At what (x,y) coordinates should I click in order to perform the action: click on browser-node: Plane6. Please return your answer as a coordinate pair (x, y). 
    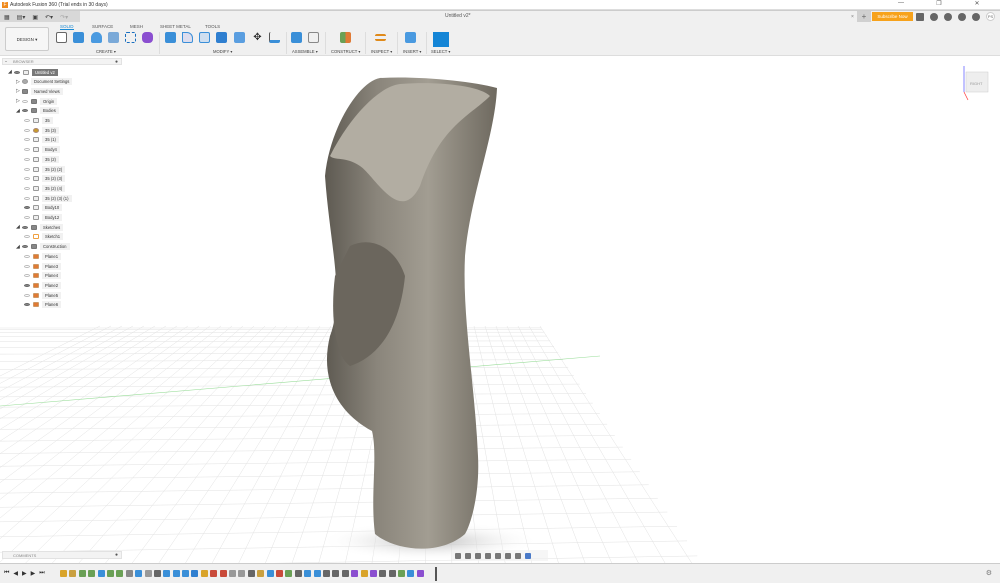
    Looking at the image, I should click on (43, 305).